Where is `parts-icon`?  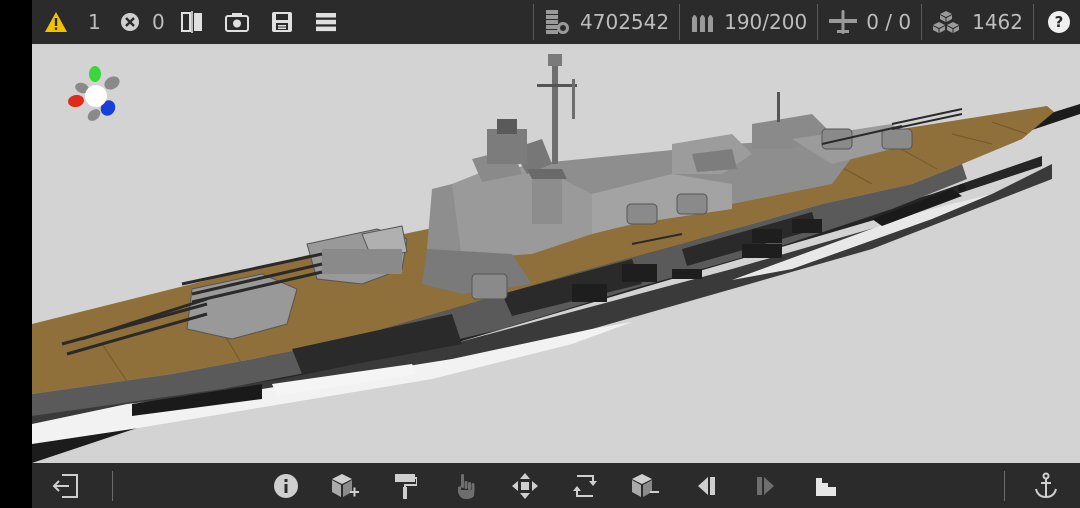 parts-icon is located at coordinates (946, 22).